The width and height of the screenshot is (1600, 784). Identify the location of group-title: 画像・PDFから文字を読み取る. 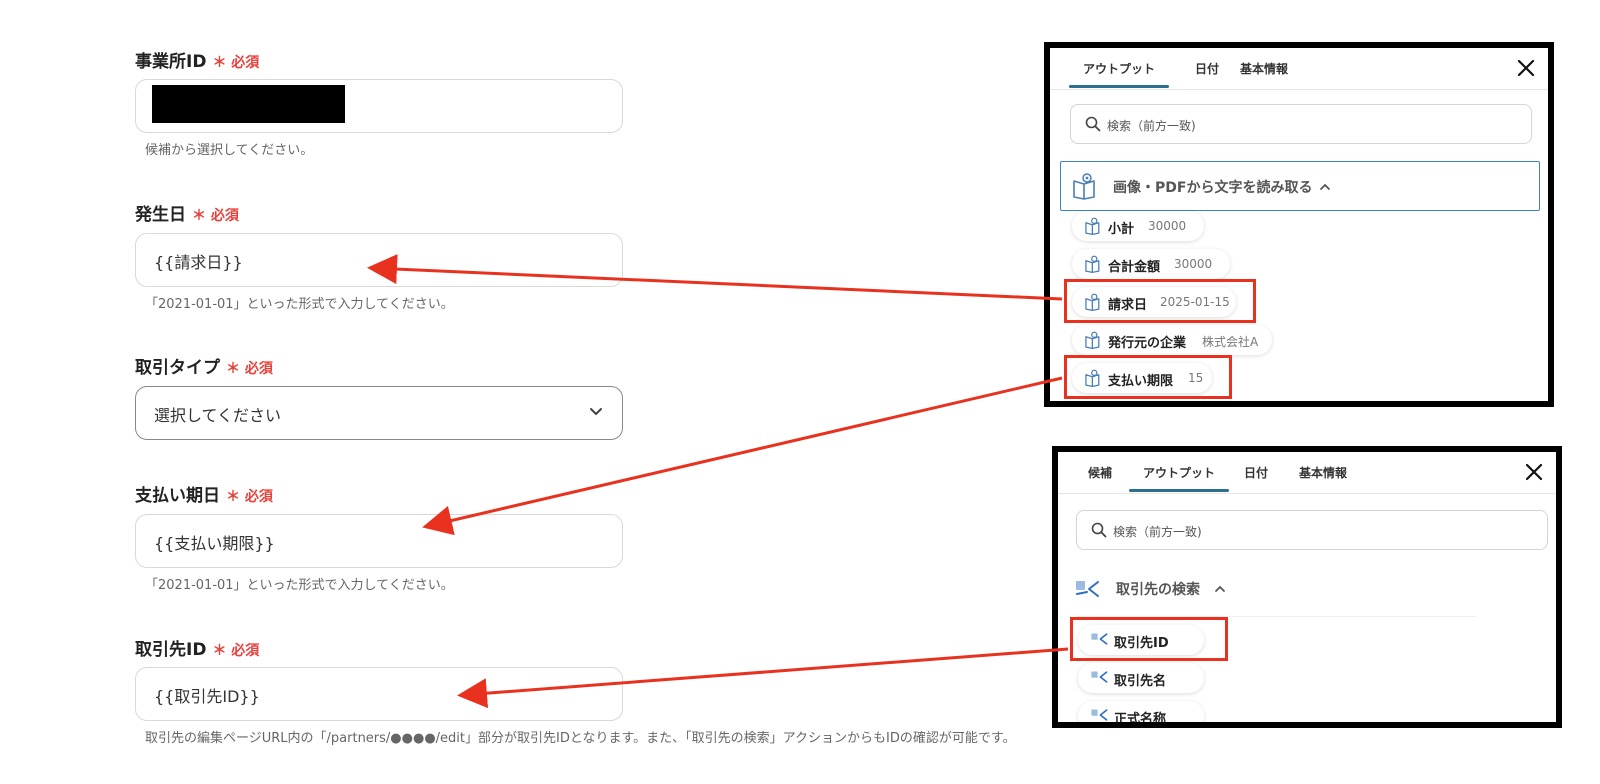
(1213, 188).